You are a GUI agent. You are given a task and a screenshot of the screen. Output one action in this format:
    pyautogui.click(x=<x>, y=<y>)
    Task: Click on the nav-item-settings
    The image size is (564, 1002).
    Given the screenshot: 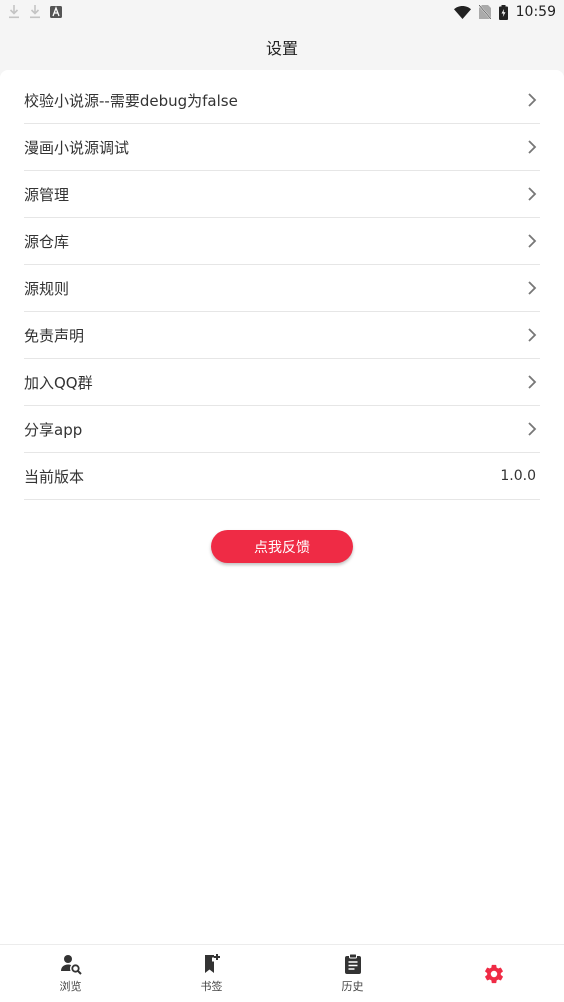 What is the action you would take?
    pyautogui.click(x=493, y=973)
    